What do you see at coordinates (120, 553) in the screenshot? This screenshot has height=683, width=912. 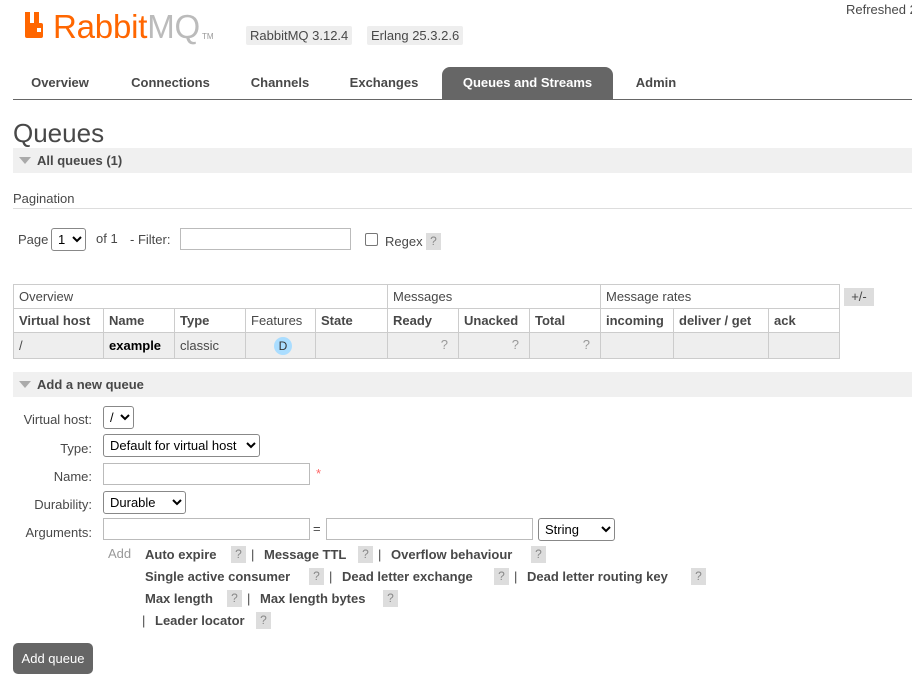 I see `add-argument-label: Add` at bounding box center [120, 553].